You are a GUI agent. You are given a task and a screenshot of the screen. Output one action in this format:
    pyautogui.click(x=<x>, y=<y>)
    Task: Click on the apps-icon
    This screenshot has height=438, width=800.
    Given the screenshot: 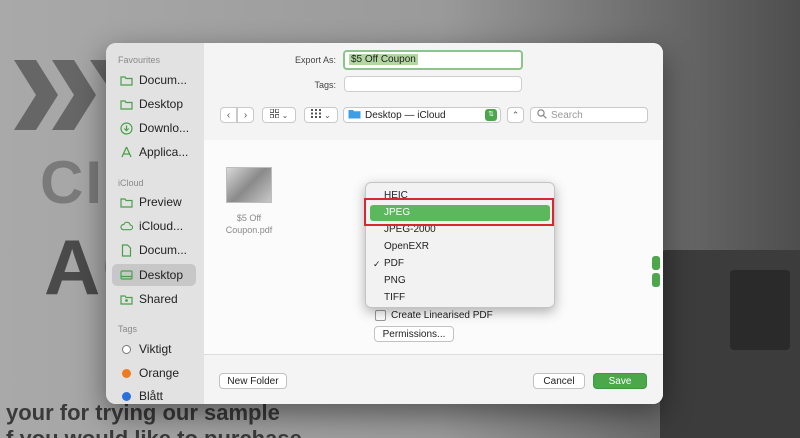 What is the action you would take?
    pyautogui.click(x=126, y=152)
    